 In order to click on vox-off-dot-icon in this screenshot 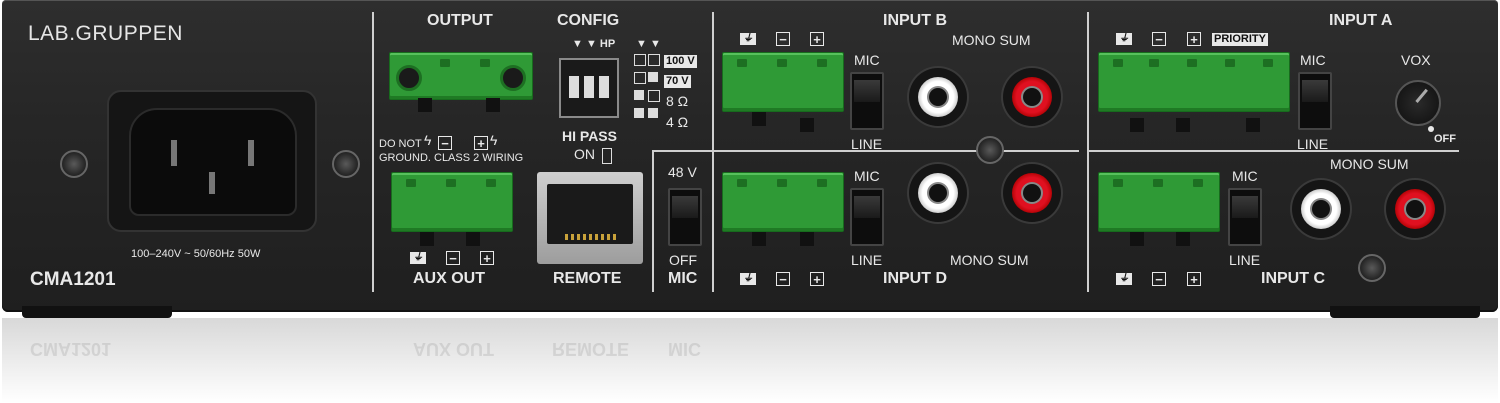, I will do `click(1431, 129)`.